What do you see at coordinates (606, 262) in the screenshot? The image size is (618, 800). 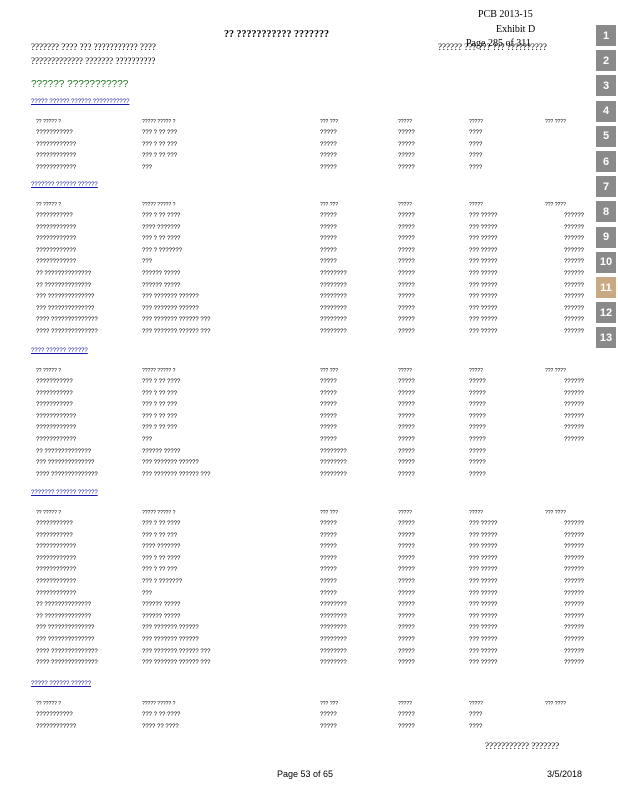 I see `page-tab-10: 10` at bounding box center [606, 262].